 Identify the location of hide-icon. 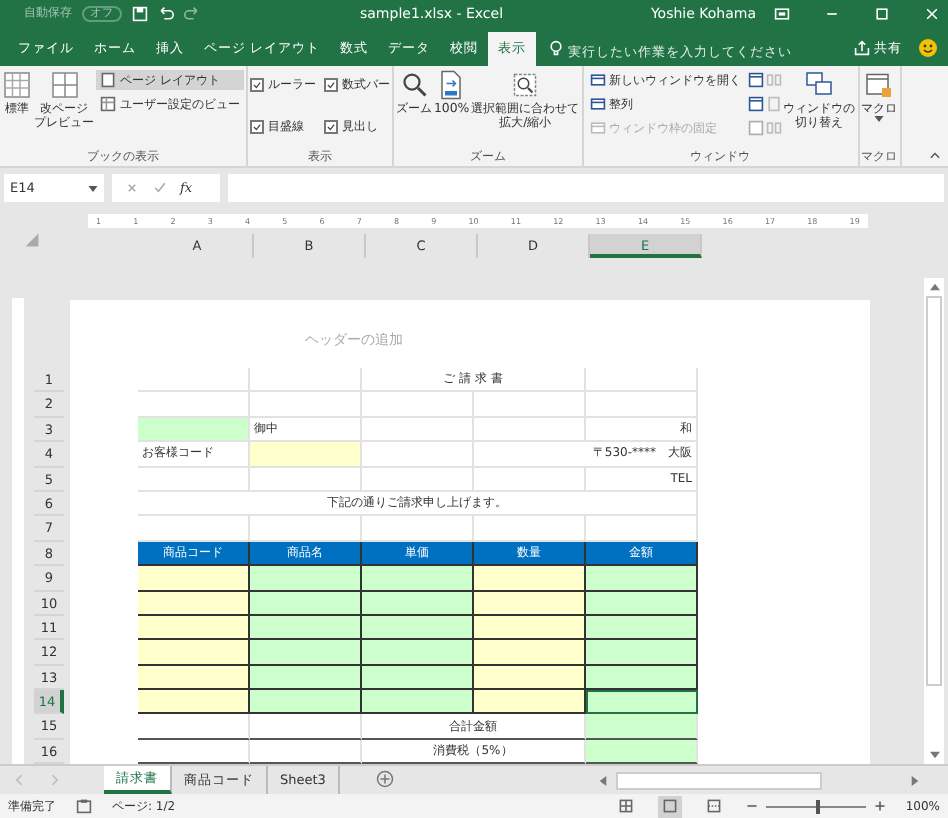
(755, 104).